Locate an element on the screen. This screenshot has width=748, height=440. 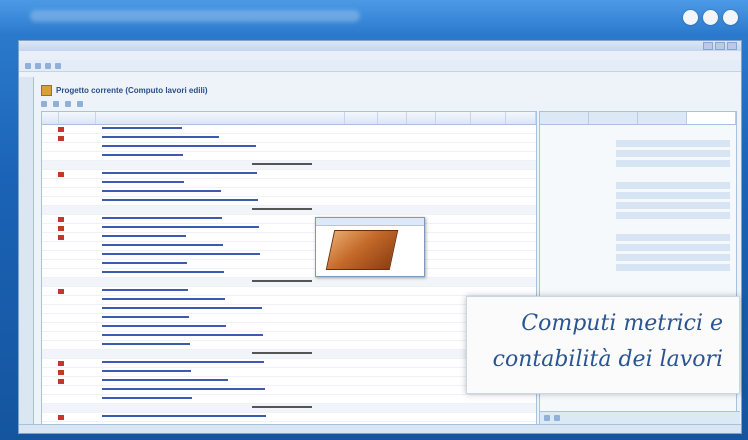
menu-bar is located at coordinates (380, 55).